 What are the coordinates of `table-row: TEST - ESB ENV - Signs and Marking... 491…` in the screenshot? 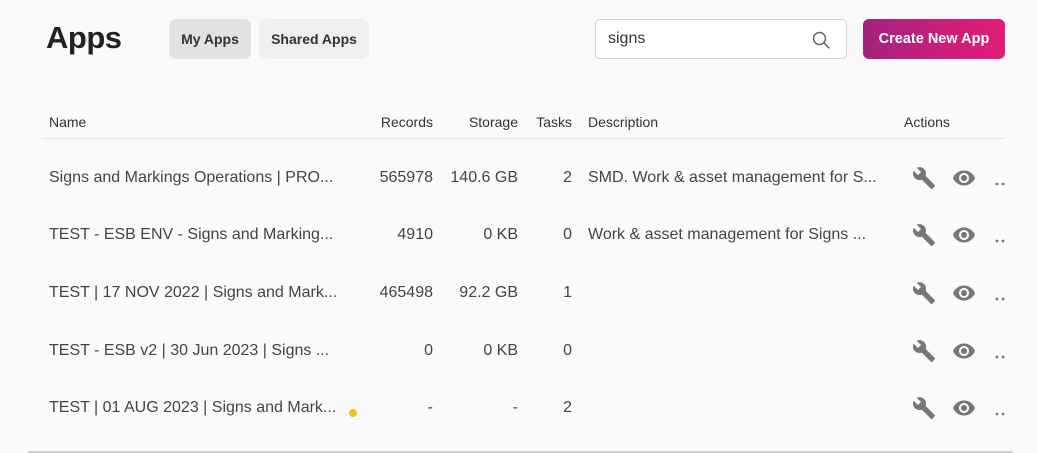 It's located at (518, 235).